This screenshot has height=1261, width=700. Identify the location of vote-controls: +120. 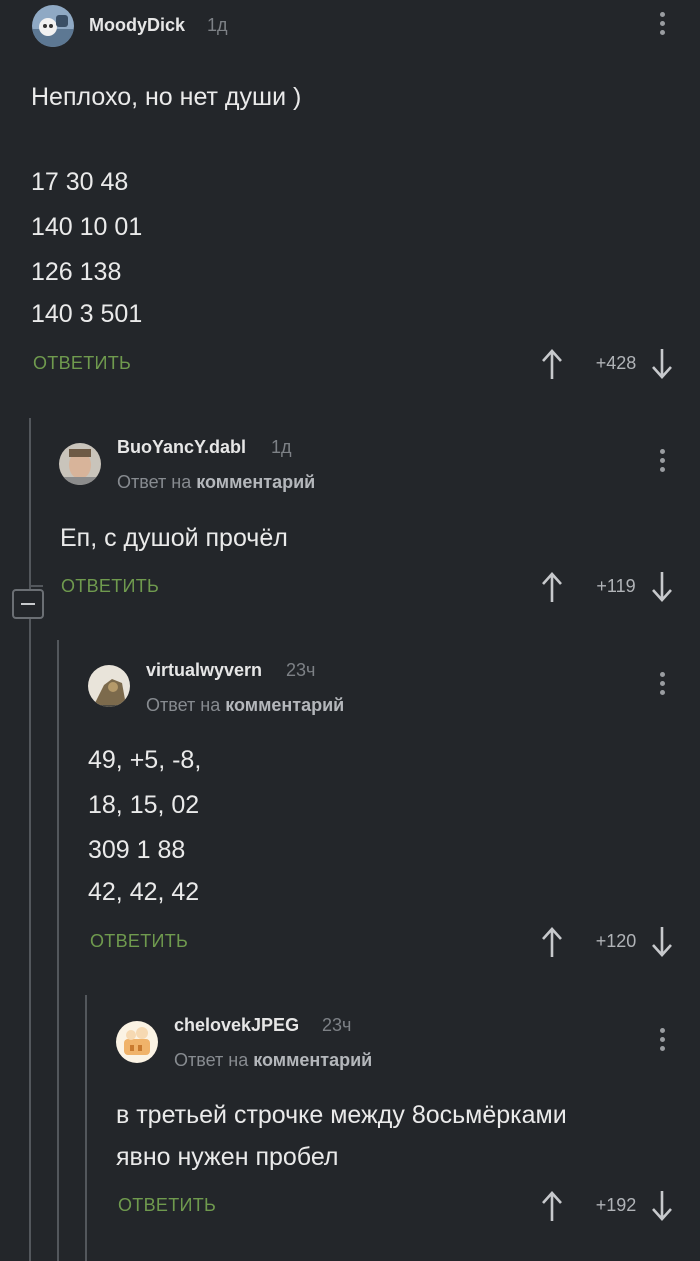
(615, 942).